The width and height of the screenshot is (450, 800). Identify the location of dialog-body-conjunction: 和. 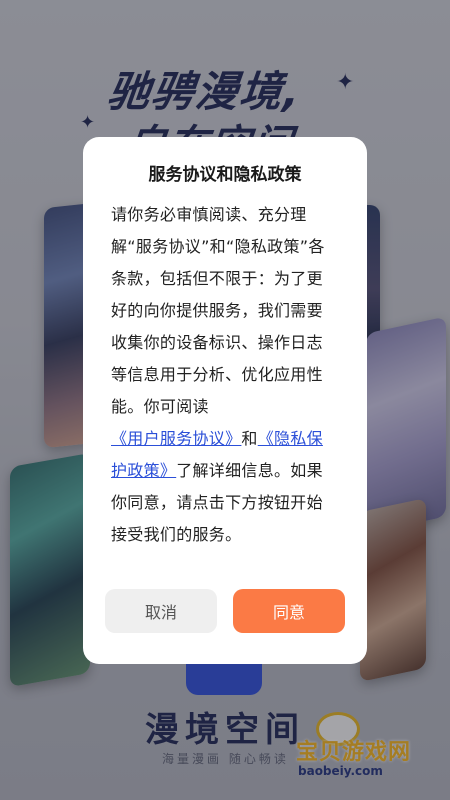
(249, 438).